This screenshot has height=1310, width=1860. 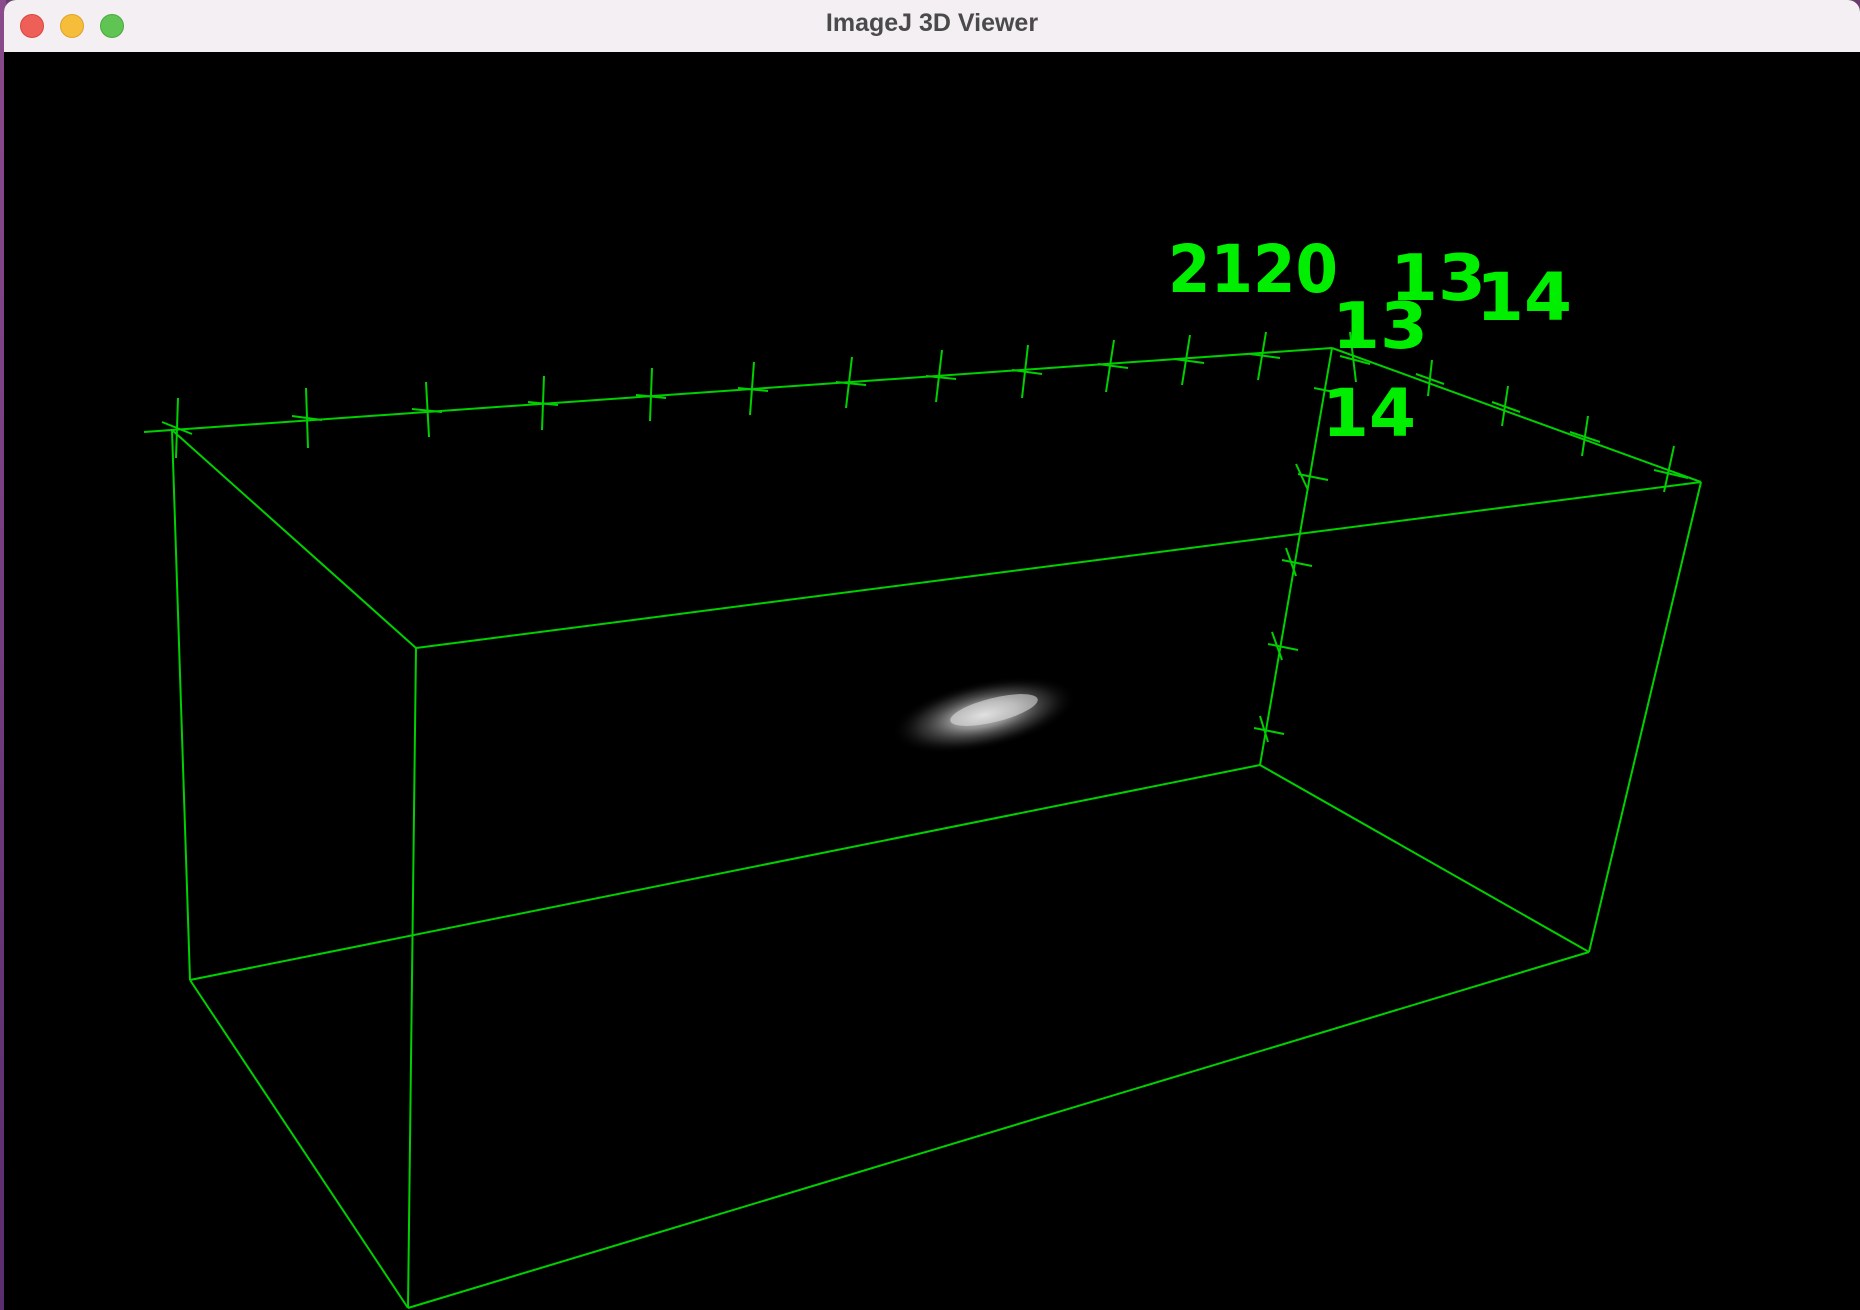 What do you see at coordinates (1524, 297) in the screenshot?
I see `axis-label-z-right: 14` at bounding box center [1524, 297].